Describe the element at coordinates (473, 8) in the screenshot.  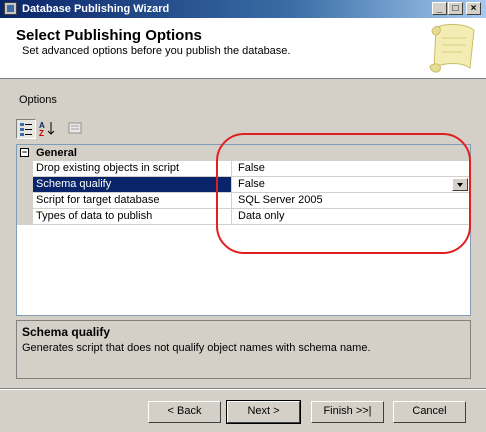
I see `close-button: ×` at that location.